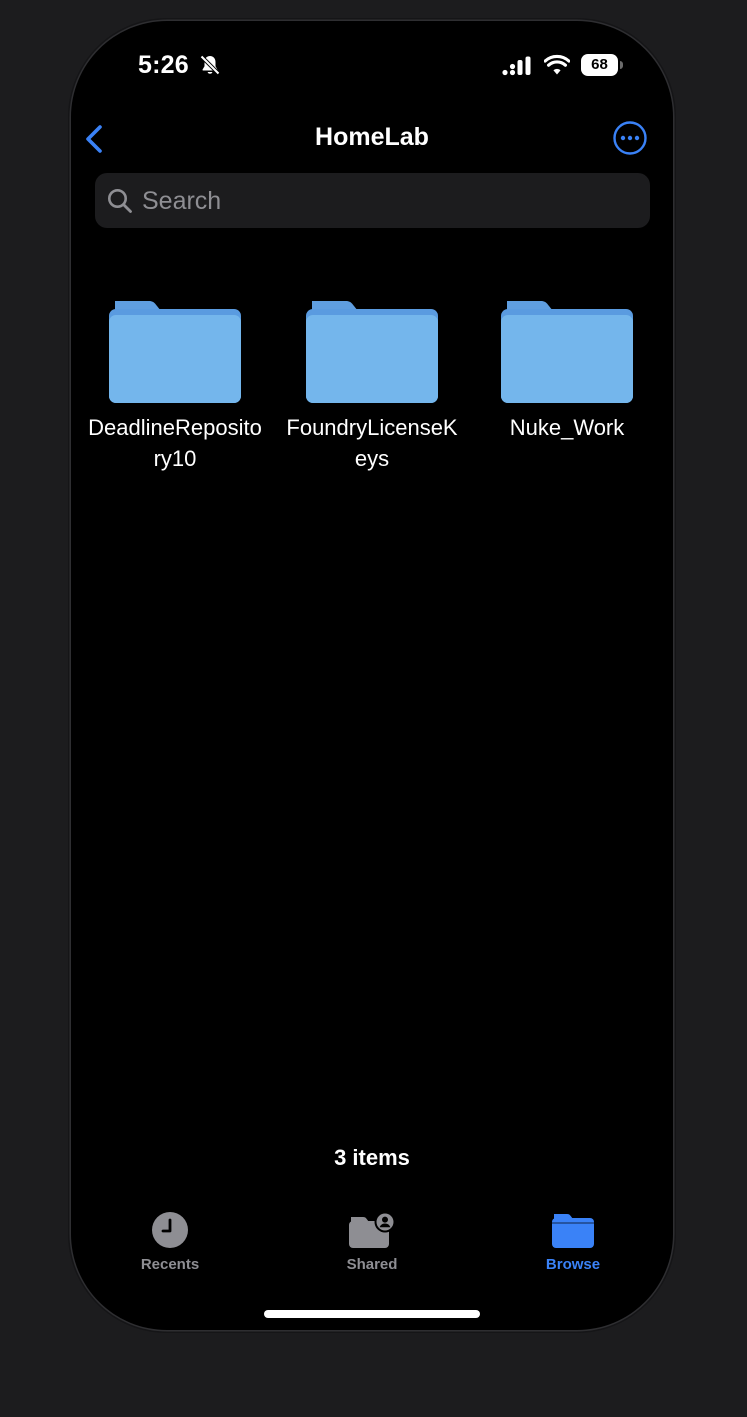  I want to click on more-options-button, so click(630, 138).